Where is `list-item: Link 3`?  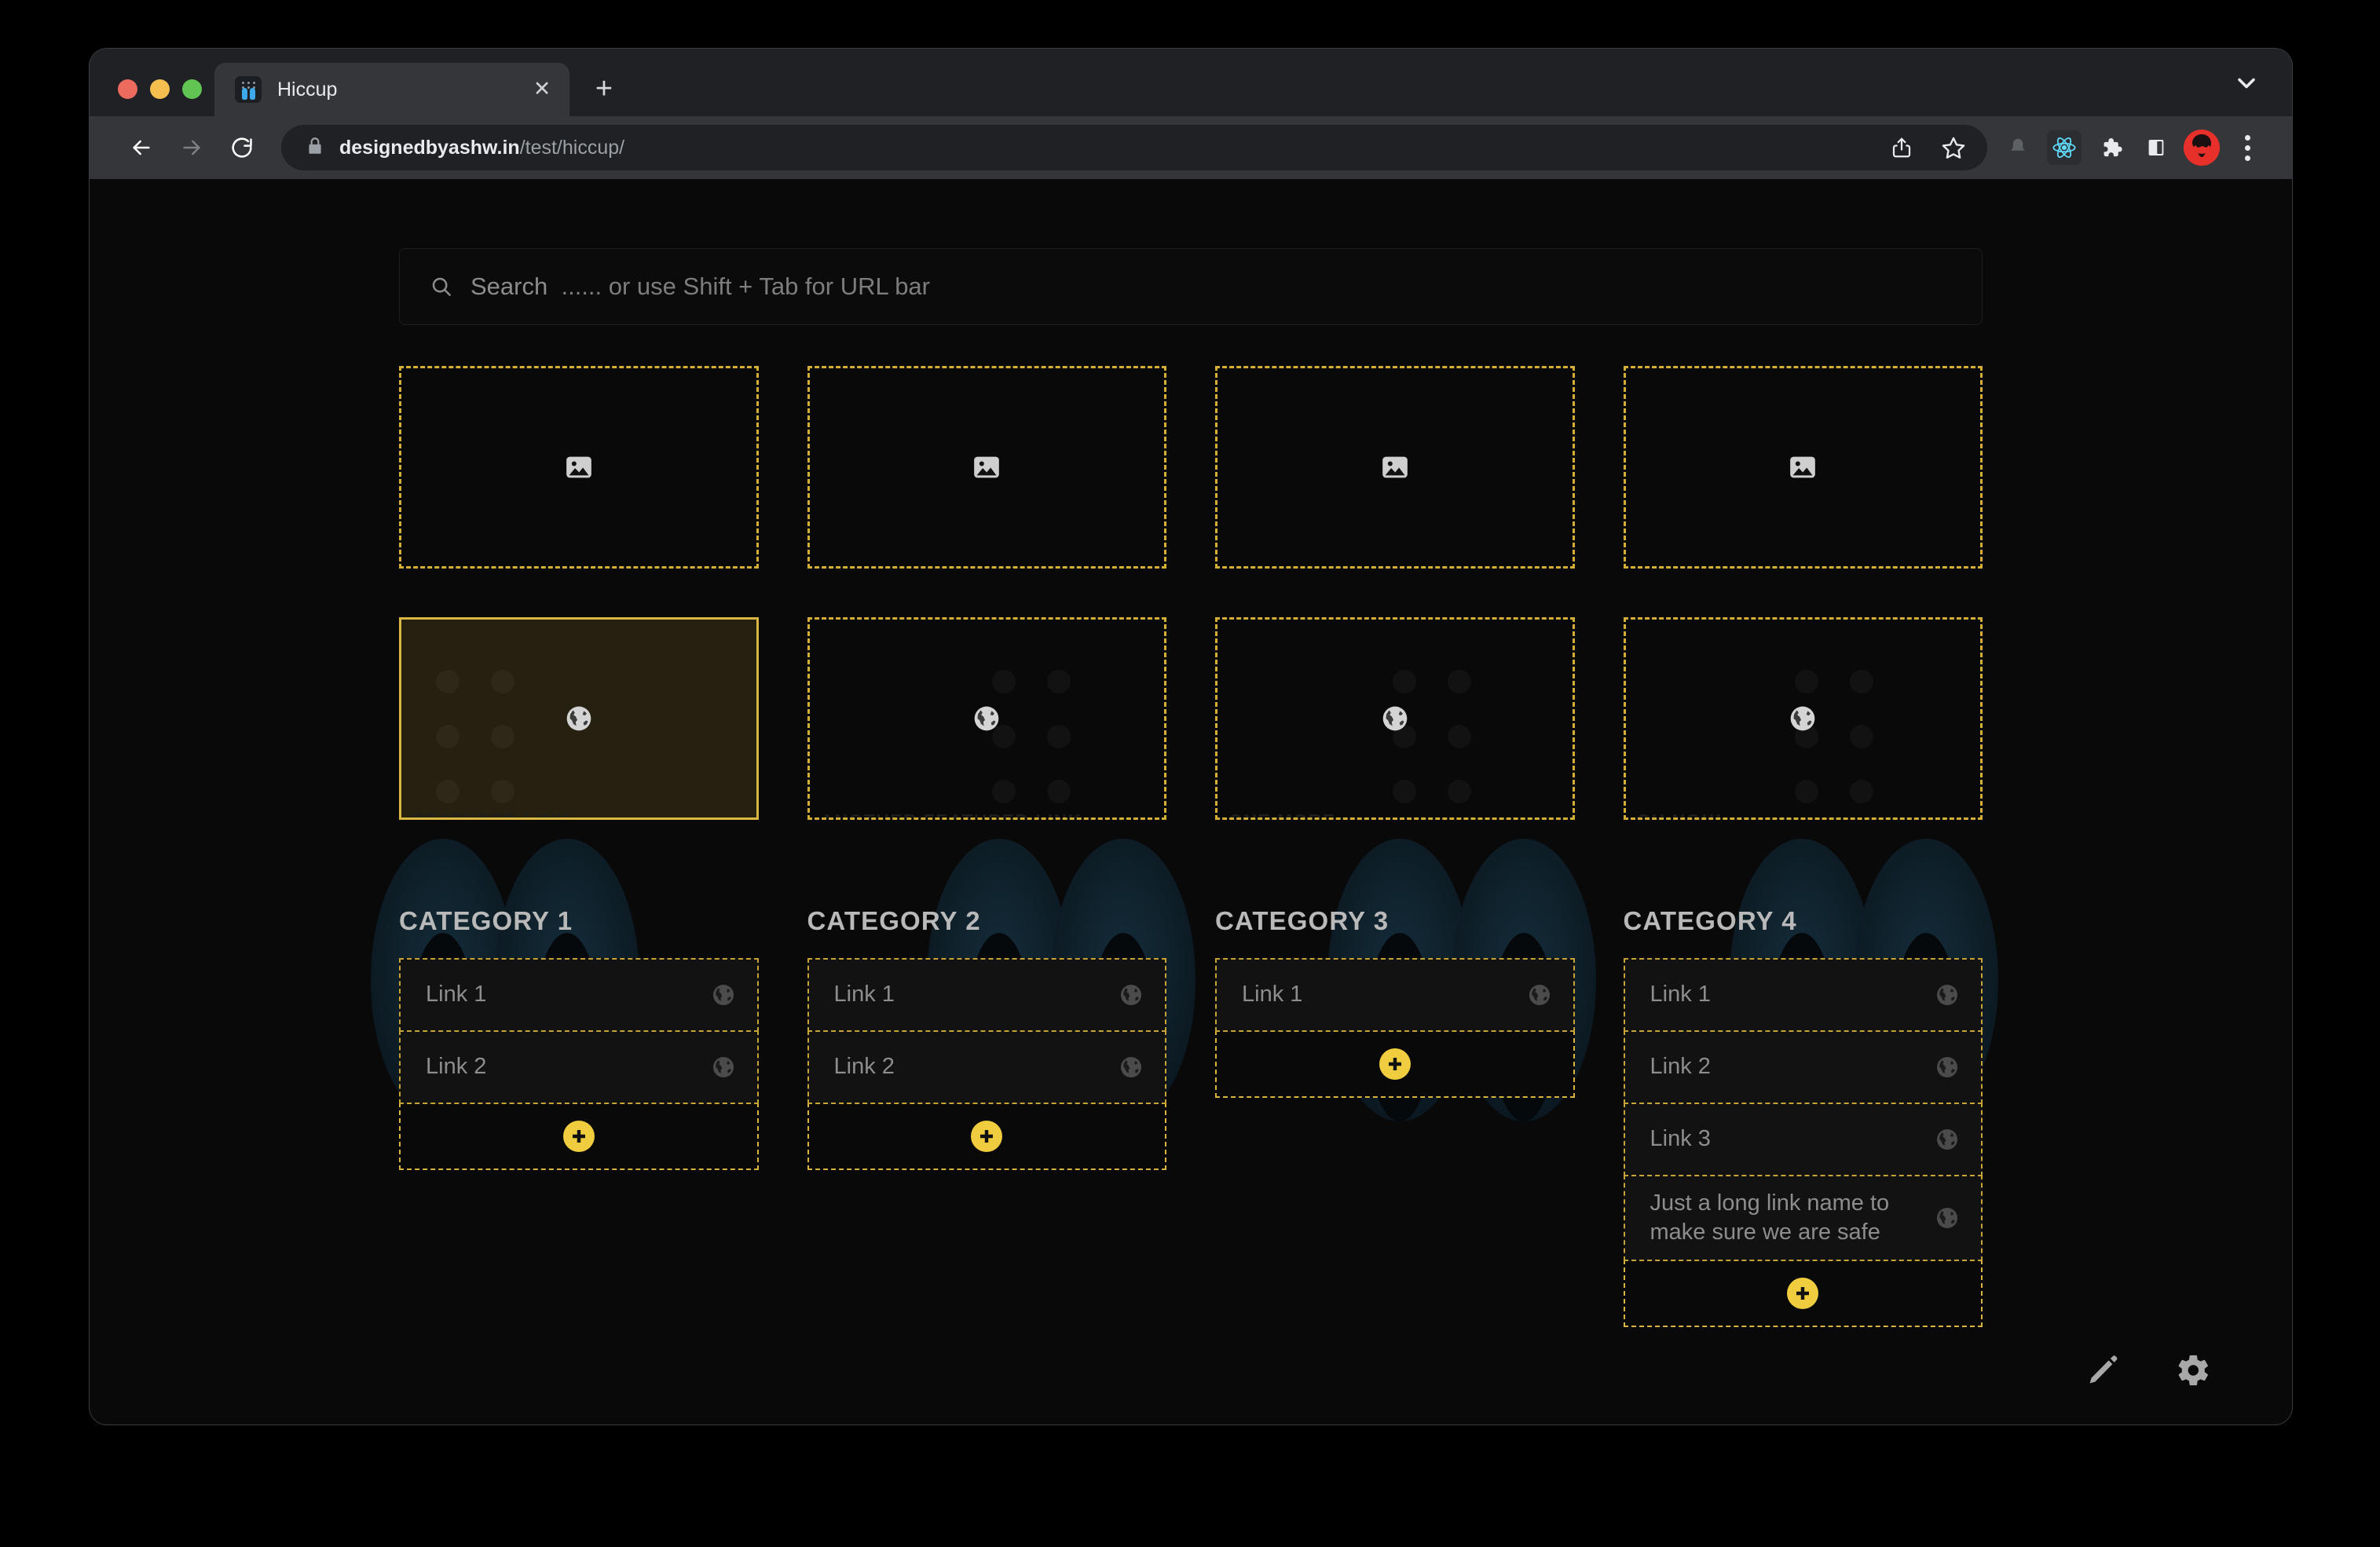 list-item: Link 3 is located at coordinates (1803, 1139).